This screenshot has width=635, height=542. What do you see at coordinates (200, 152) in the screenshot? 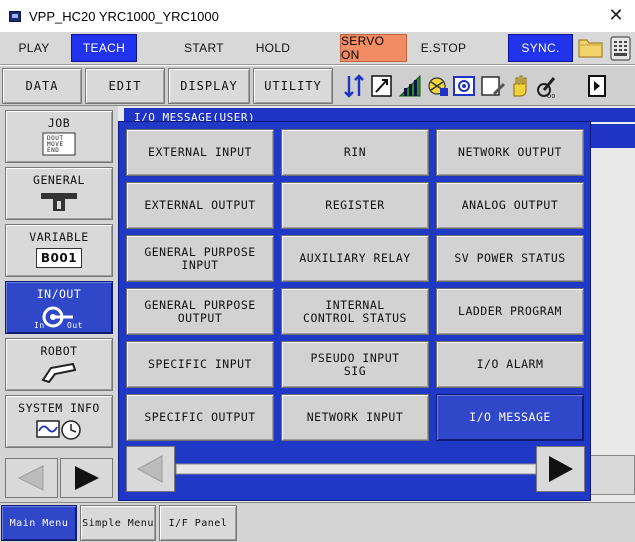
I see `submenu-external-input: EXTERNAL INPUT` at bounding box center [200, 152].